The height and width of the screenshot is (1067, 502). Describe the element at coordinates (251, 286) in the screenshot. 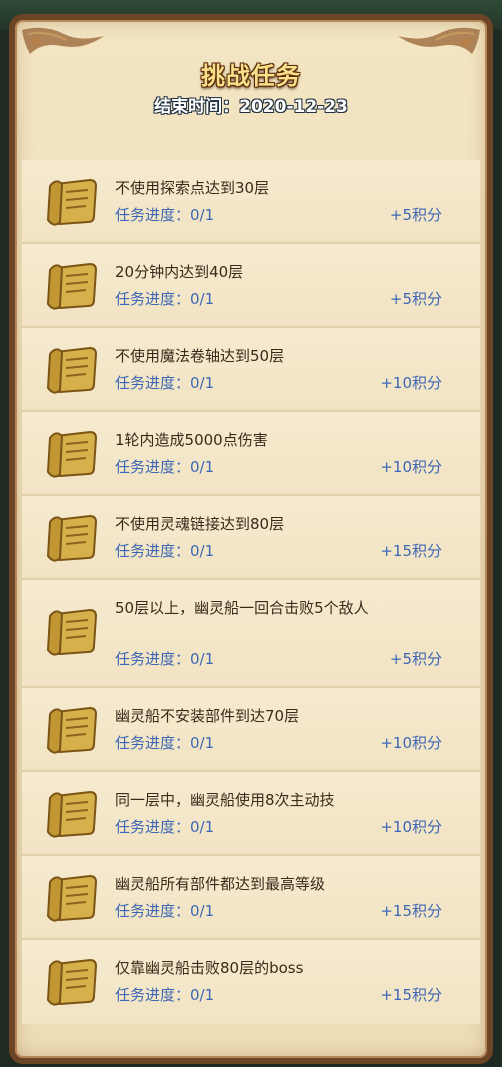

I see `task-row: 20分钟内达到40层 任务进度：0/1 +5积分` at that location.